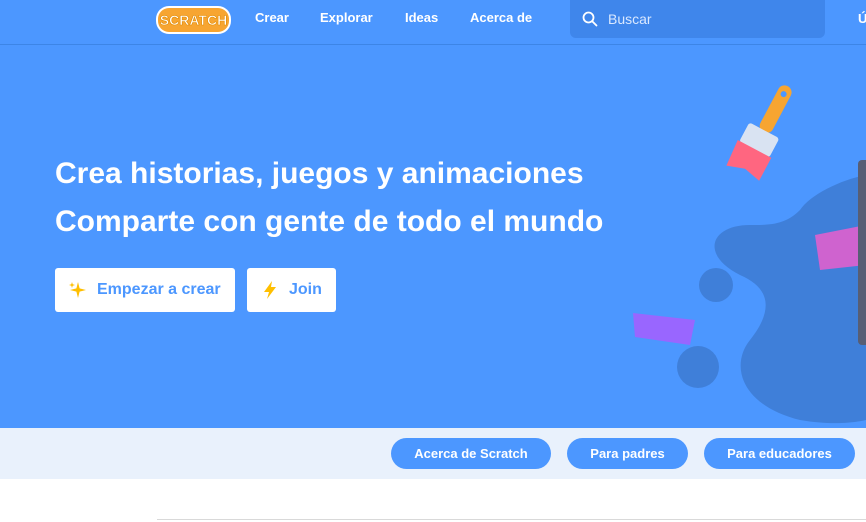  I want to click on about-scratch-pill: Acerca de Scratch, so click(471, 453).